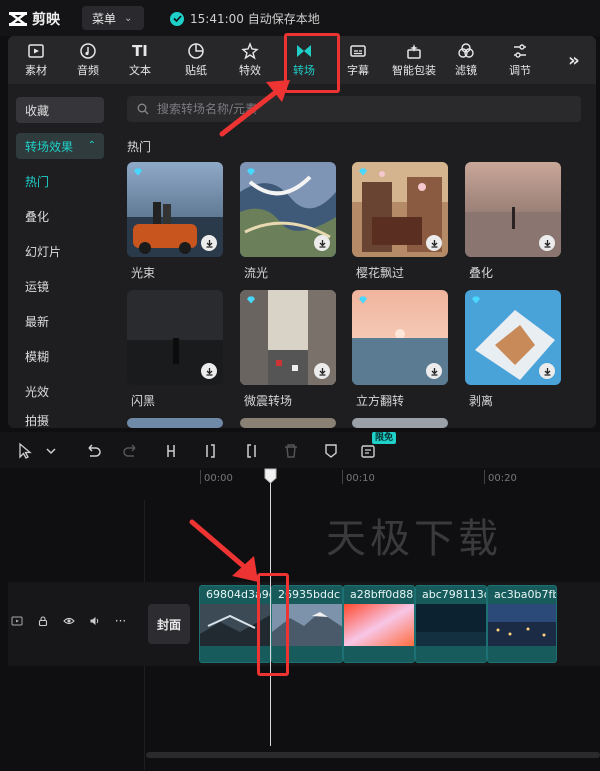 The width and height of the screenshot is (600, 771). Describe the element at coordinates (400, 209) in the screenshot. I see `transition-card-sakura` at that location.